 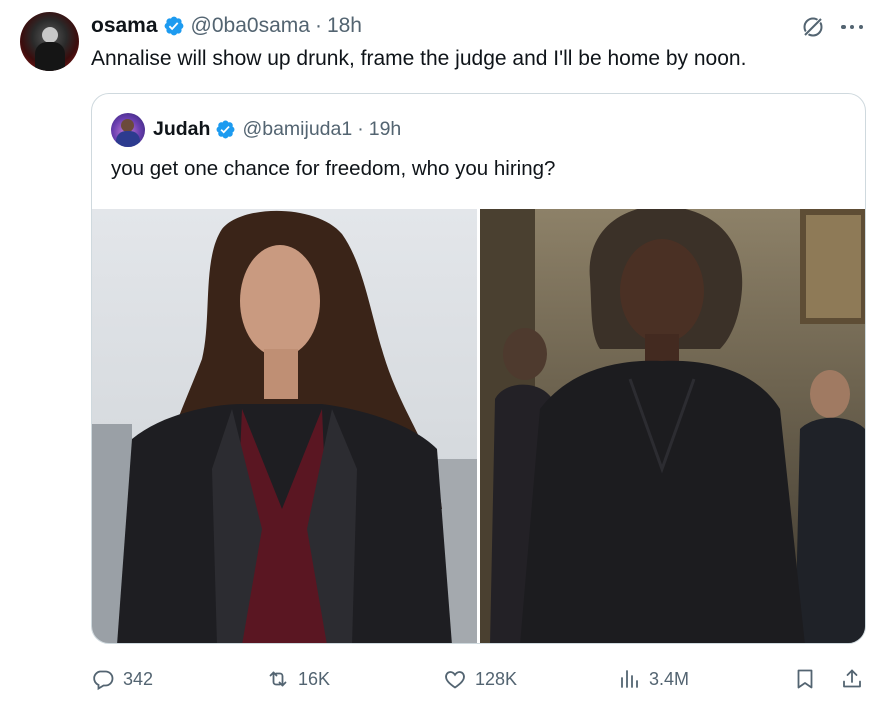 What do you see at coordinates (314, 678) in the screenshot?
I see `repost-count: 16K` at bounding box center [314, 678].